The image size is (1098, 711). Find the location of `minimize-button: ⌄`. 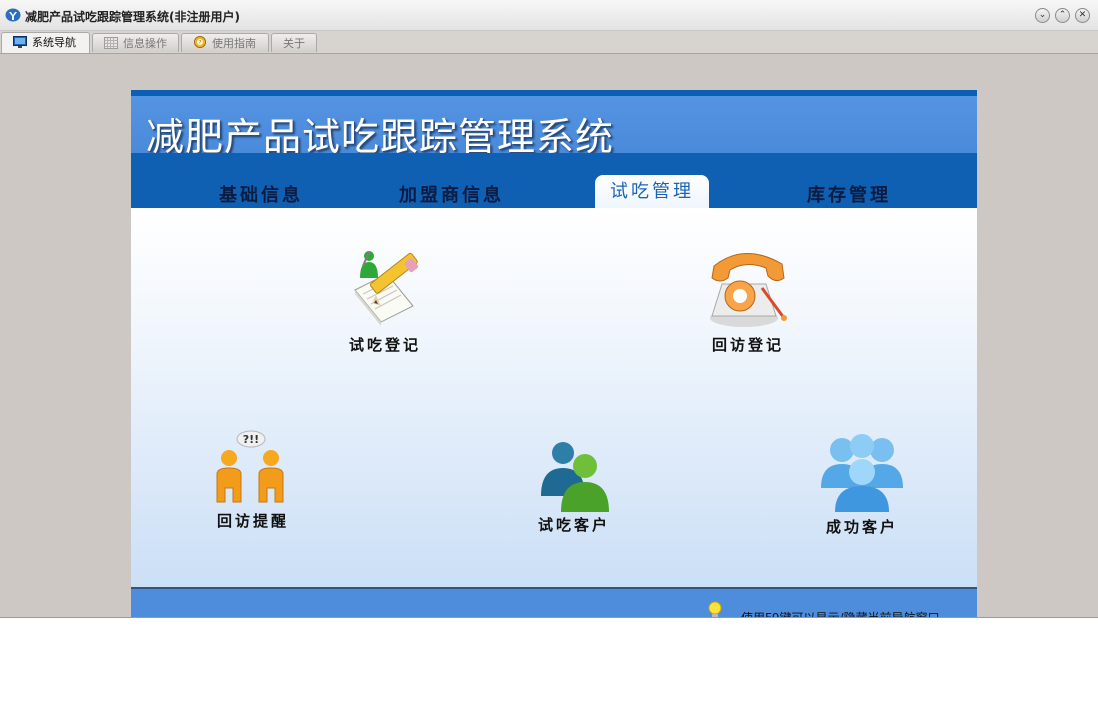

minimize-button: ⌄ is located at coordinates (1042, 15).